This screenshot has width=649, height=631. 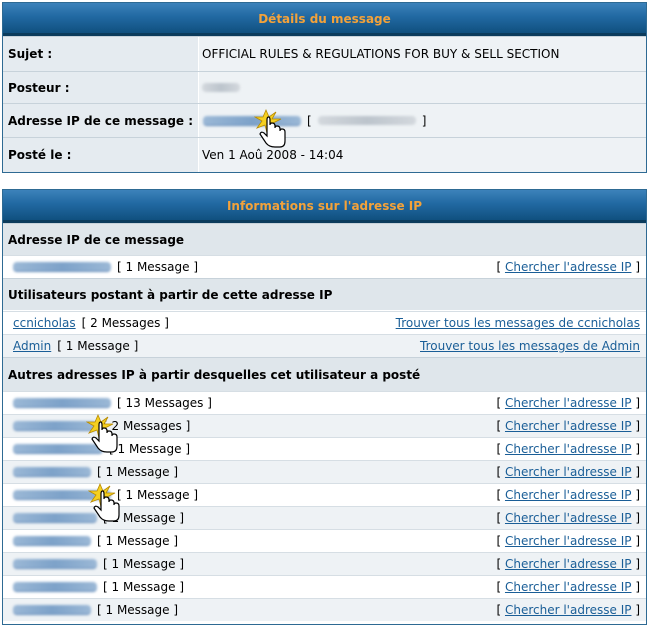 What do you see at coordinates (518, 323) in the screenshot?
I see `find-posts-ccnicholas: Trouver tous les messages de ccnicholas` at bounding box center [518, 323].